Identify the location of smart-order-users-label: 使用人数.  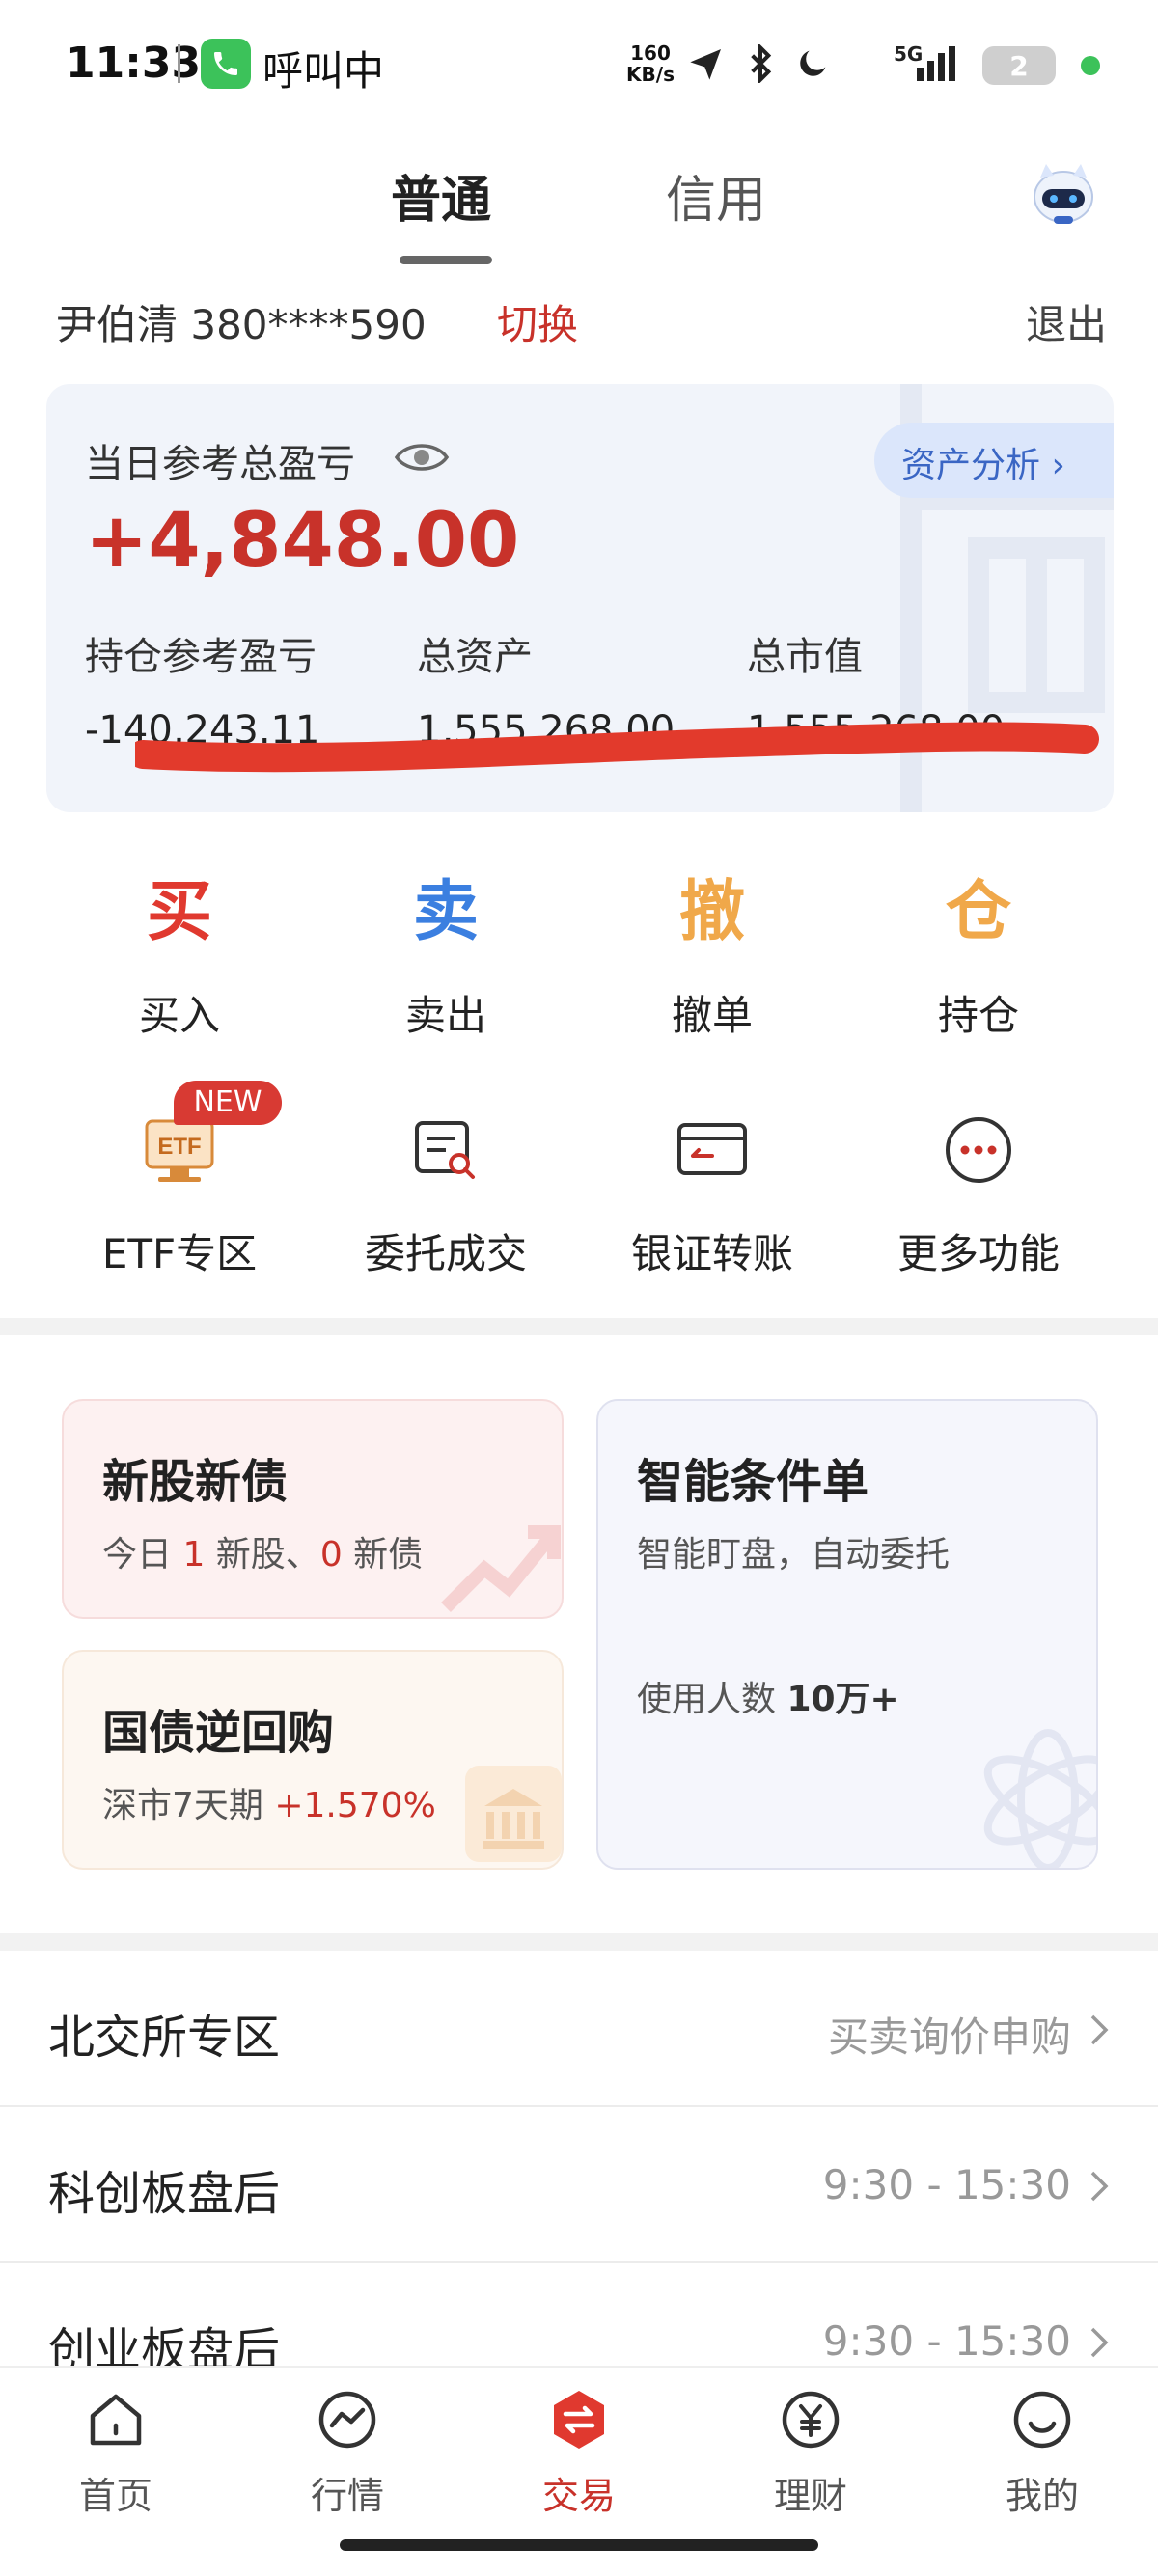
(712, 1700).